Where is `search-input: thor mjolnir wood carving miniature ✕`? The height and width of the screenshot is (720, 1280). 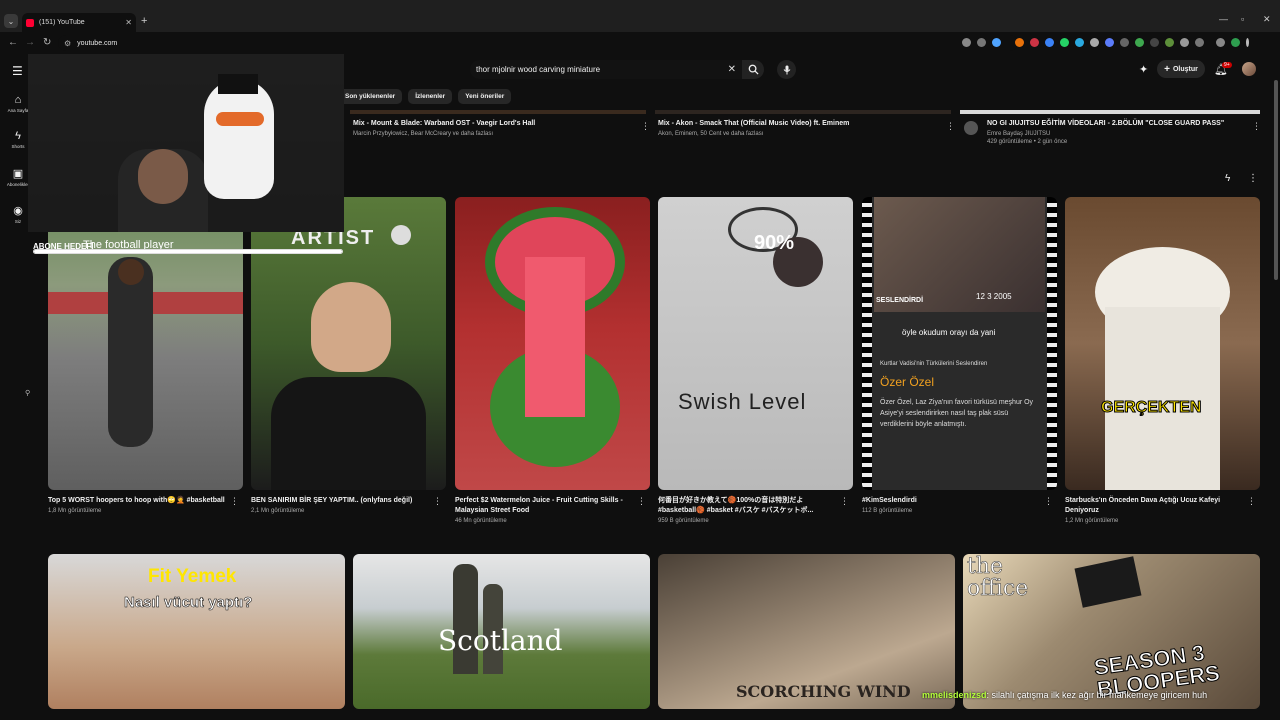 search-input: thor mjolnir wood carving miniature ✕ is located at coordinates (606, 69).